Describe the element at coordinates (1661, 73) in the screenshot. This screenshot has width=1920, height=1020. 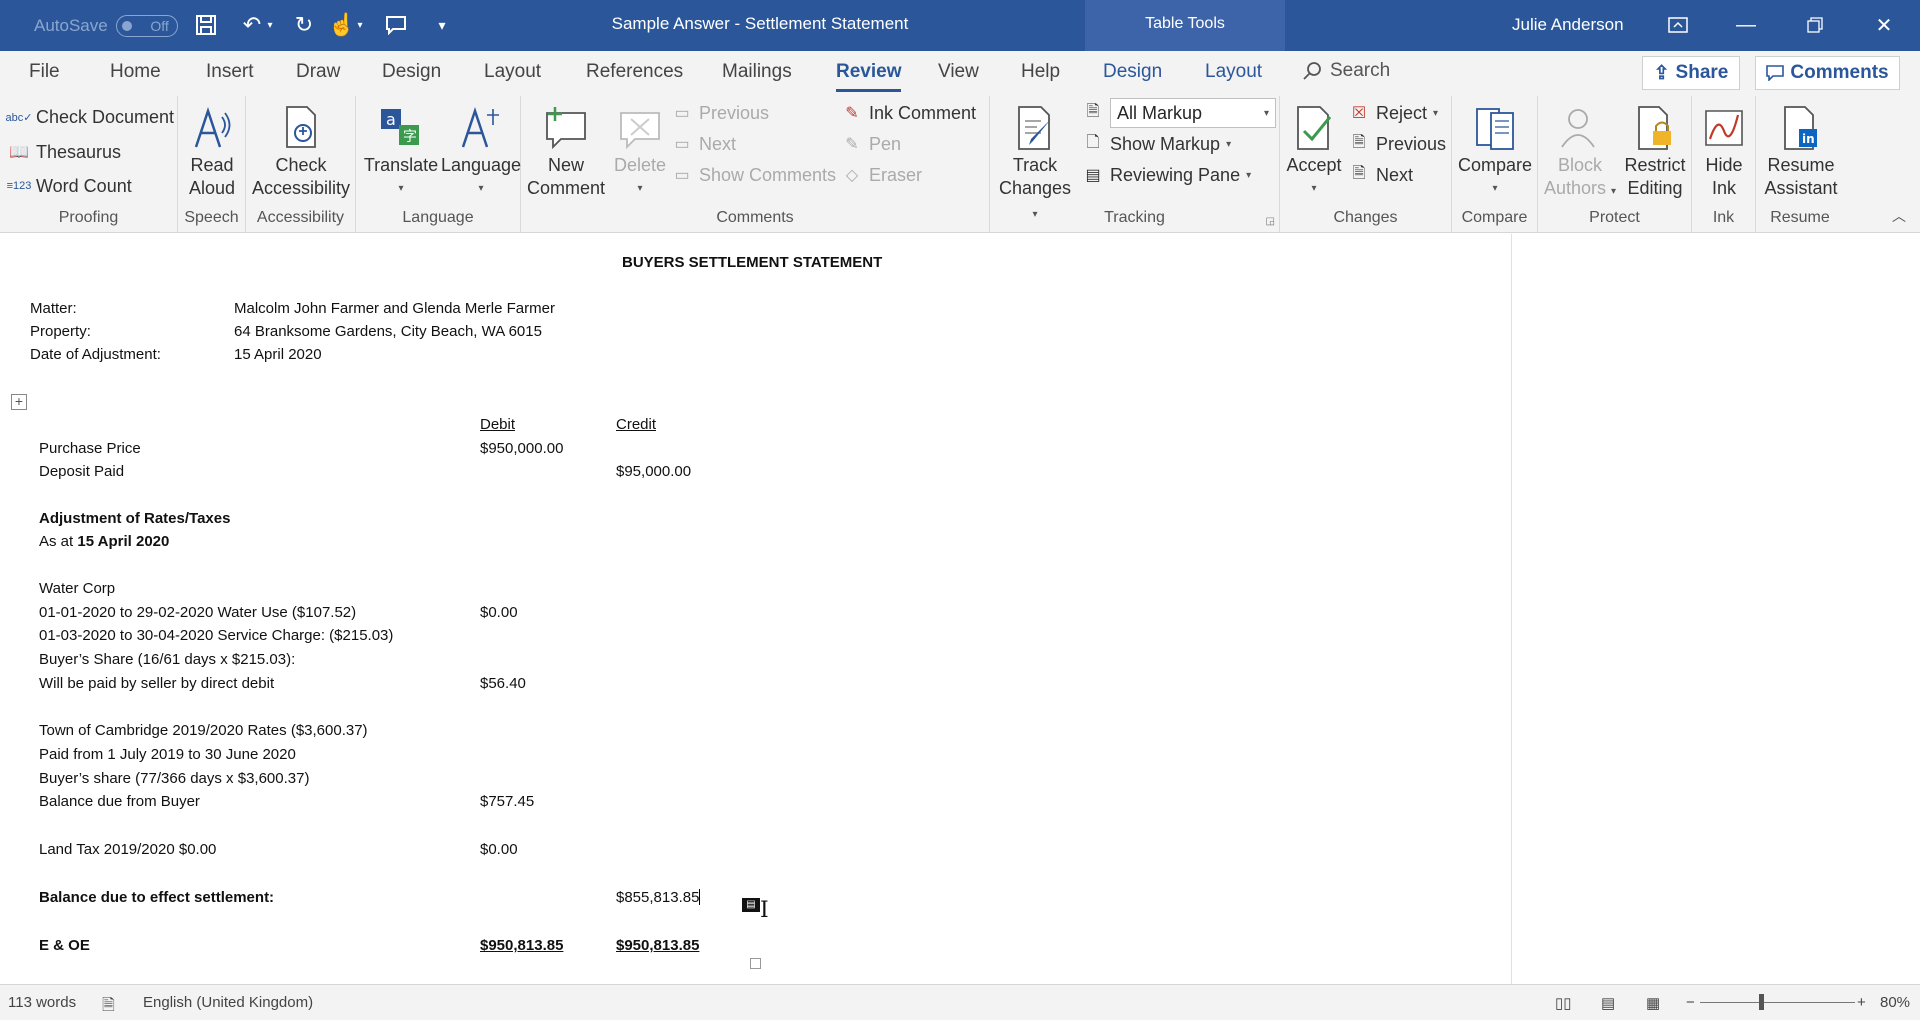
I see `share-icon: ⇪` at that location.